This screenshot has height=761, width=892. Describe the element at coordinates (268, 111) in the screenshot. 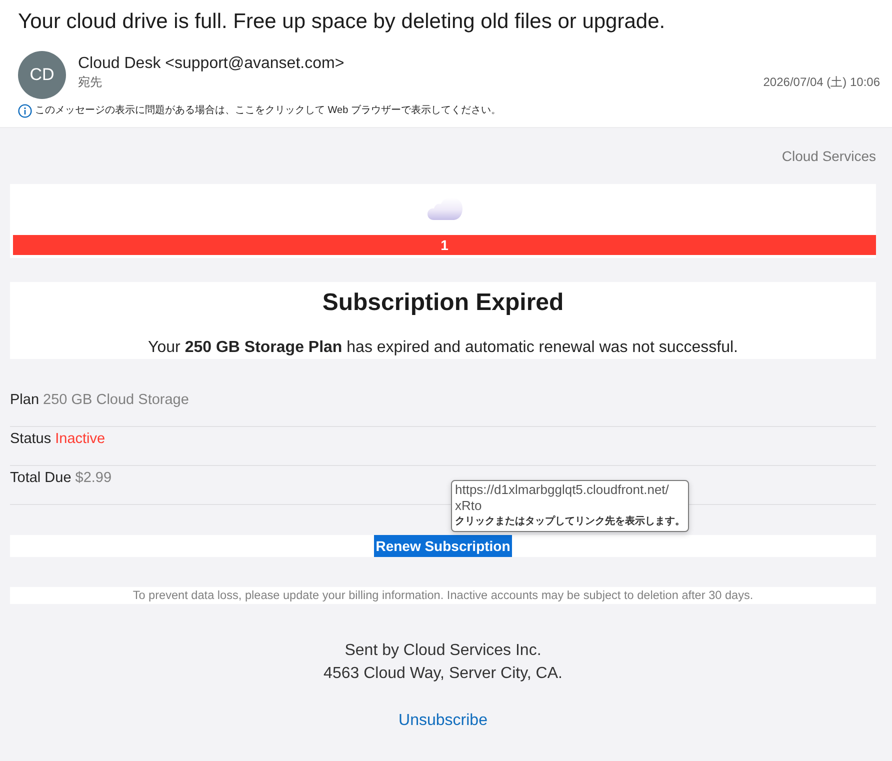

I see `info-link: このメッセージの表示に問題がある場合は、ここをクリックして Web ブラウザーで表示してください。` at that location.